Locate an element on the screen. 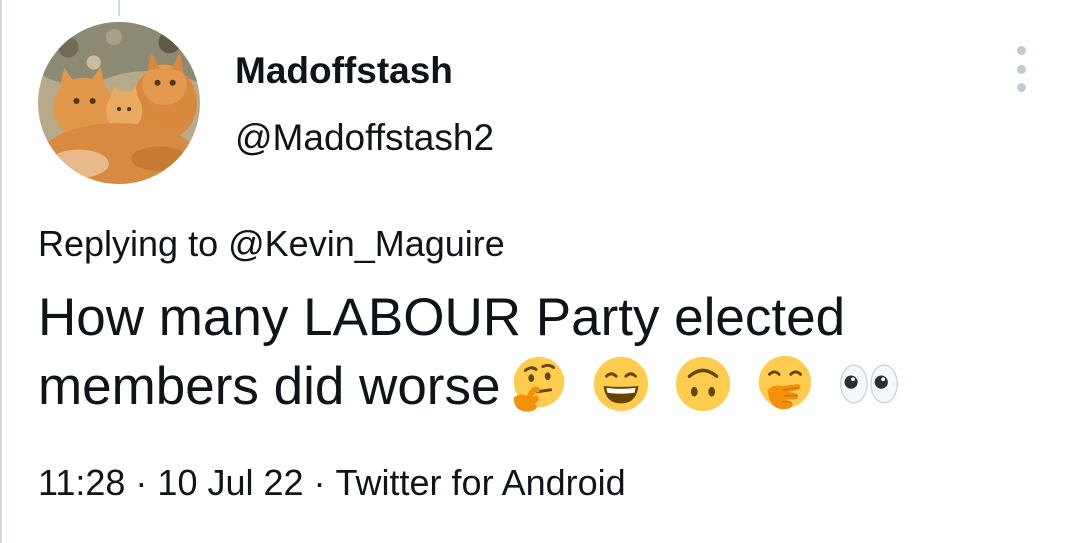 The width and height of the screenshot is (1080, 543). author-display-name: Madoffstash is located at coordinates (344, 71).